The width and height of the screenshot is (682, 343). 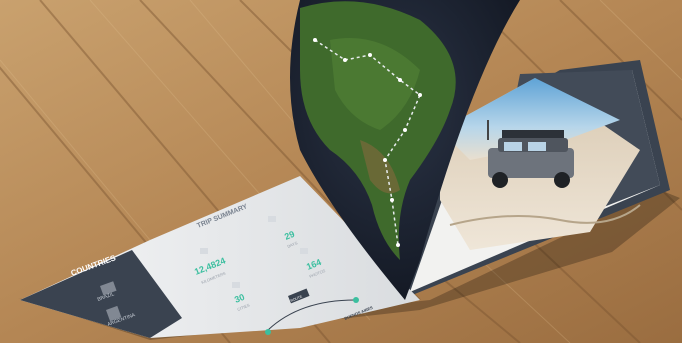 I want to click on days-icon, so click(x=272, y=219).